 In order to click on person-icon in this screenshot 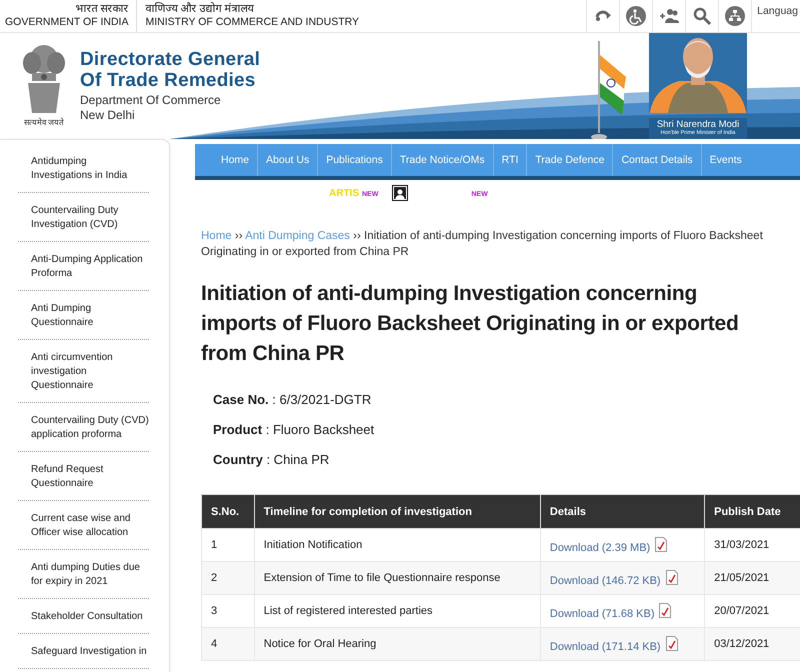, I will do `click(400, 193)`.